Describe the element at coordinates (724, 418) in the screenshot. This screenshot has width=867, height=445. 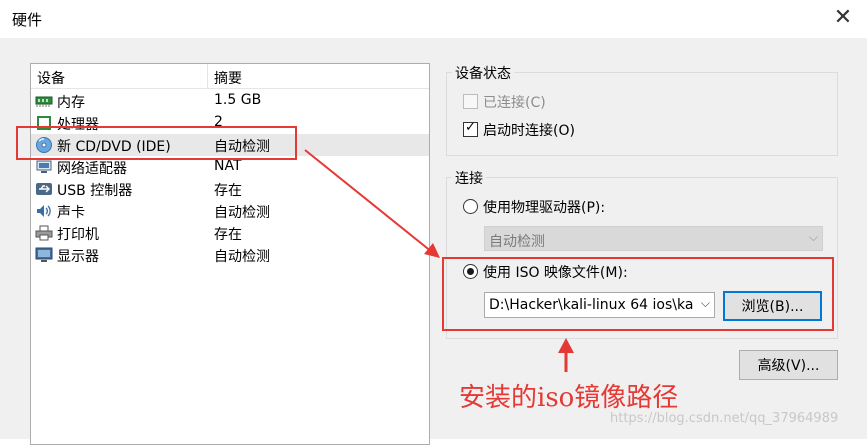
I see `watermark: https://blog.csdn.net/qq_37964989` at that location.